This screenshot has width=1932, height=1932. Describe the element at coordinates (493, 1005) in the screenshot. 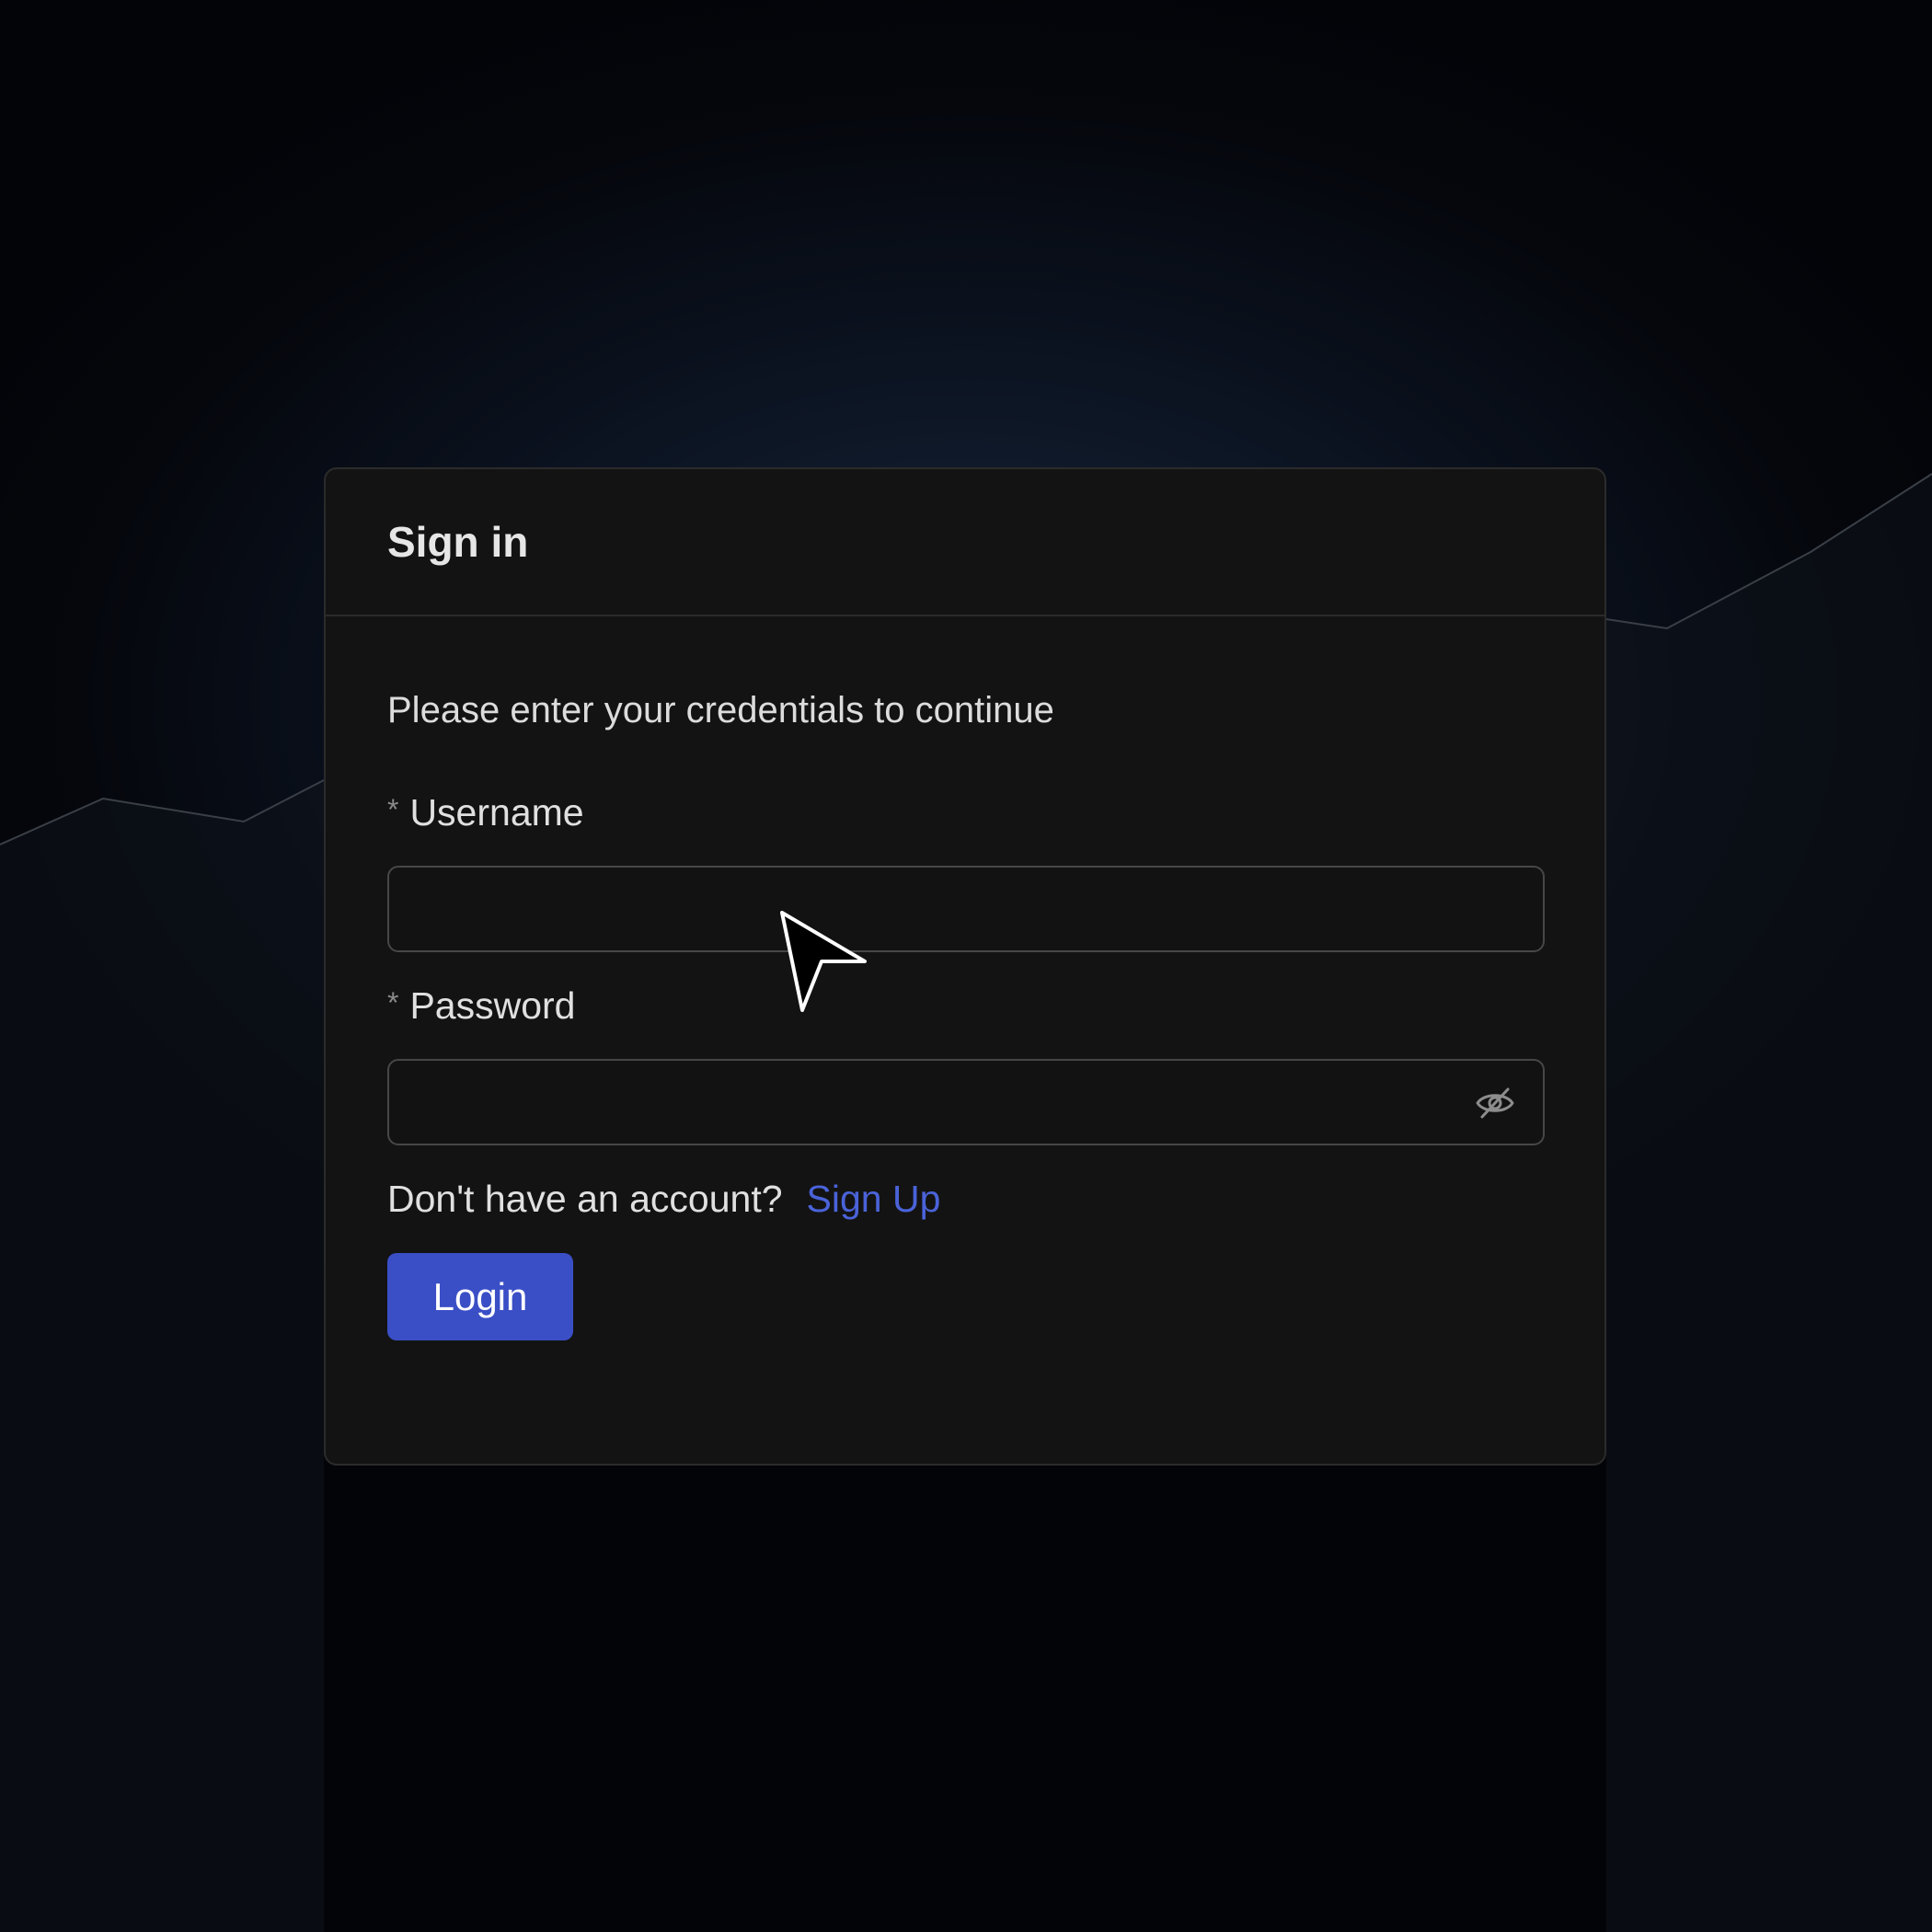

I see `password-label-text: Password` at that location.